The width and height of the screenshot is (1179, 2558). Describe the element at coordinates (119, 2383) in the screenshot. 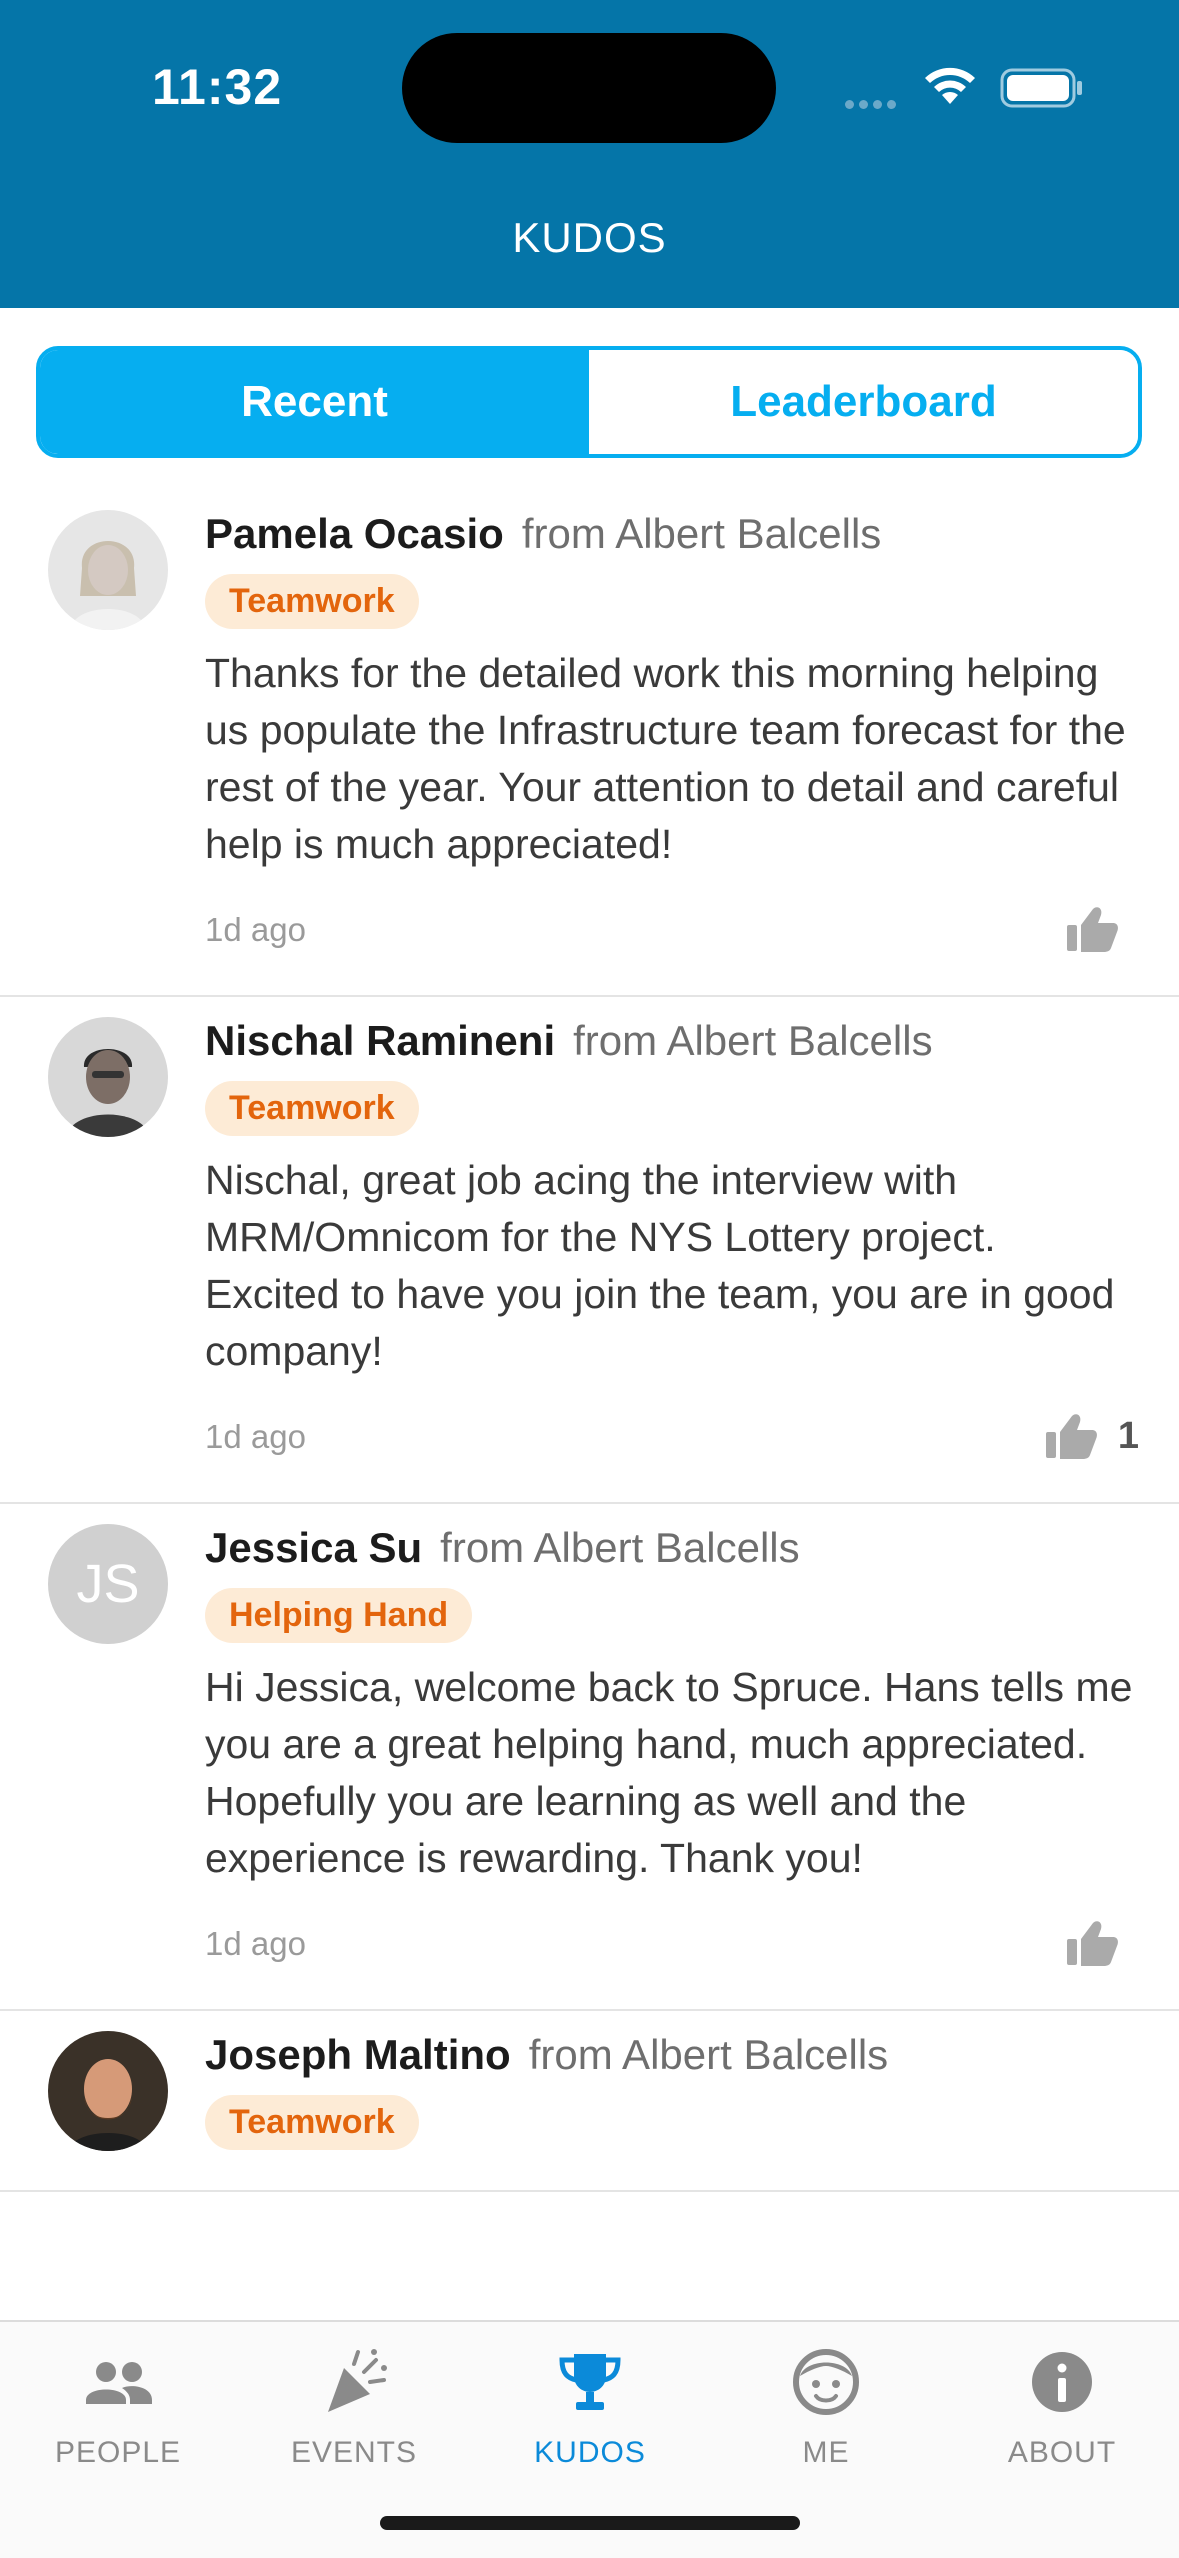

I see `people-icon` at that location.